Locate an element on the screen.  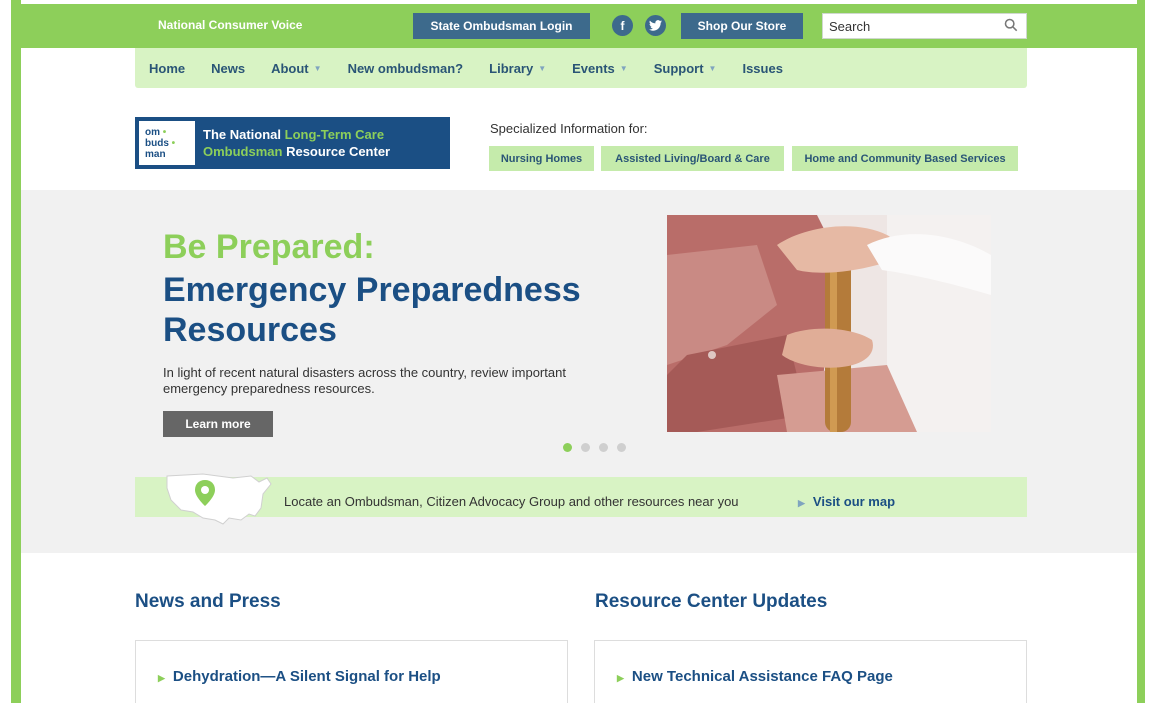
nav-label: Library is located at coordinates (511, 68).